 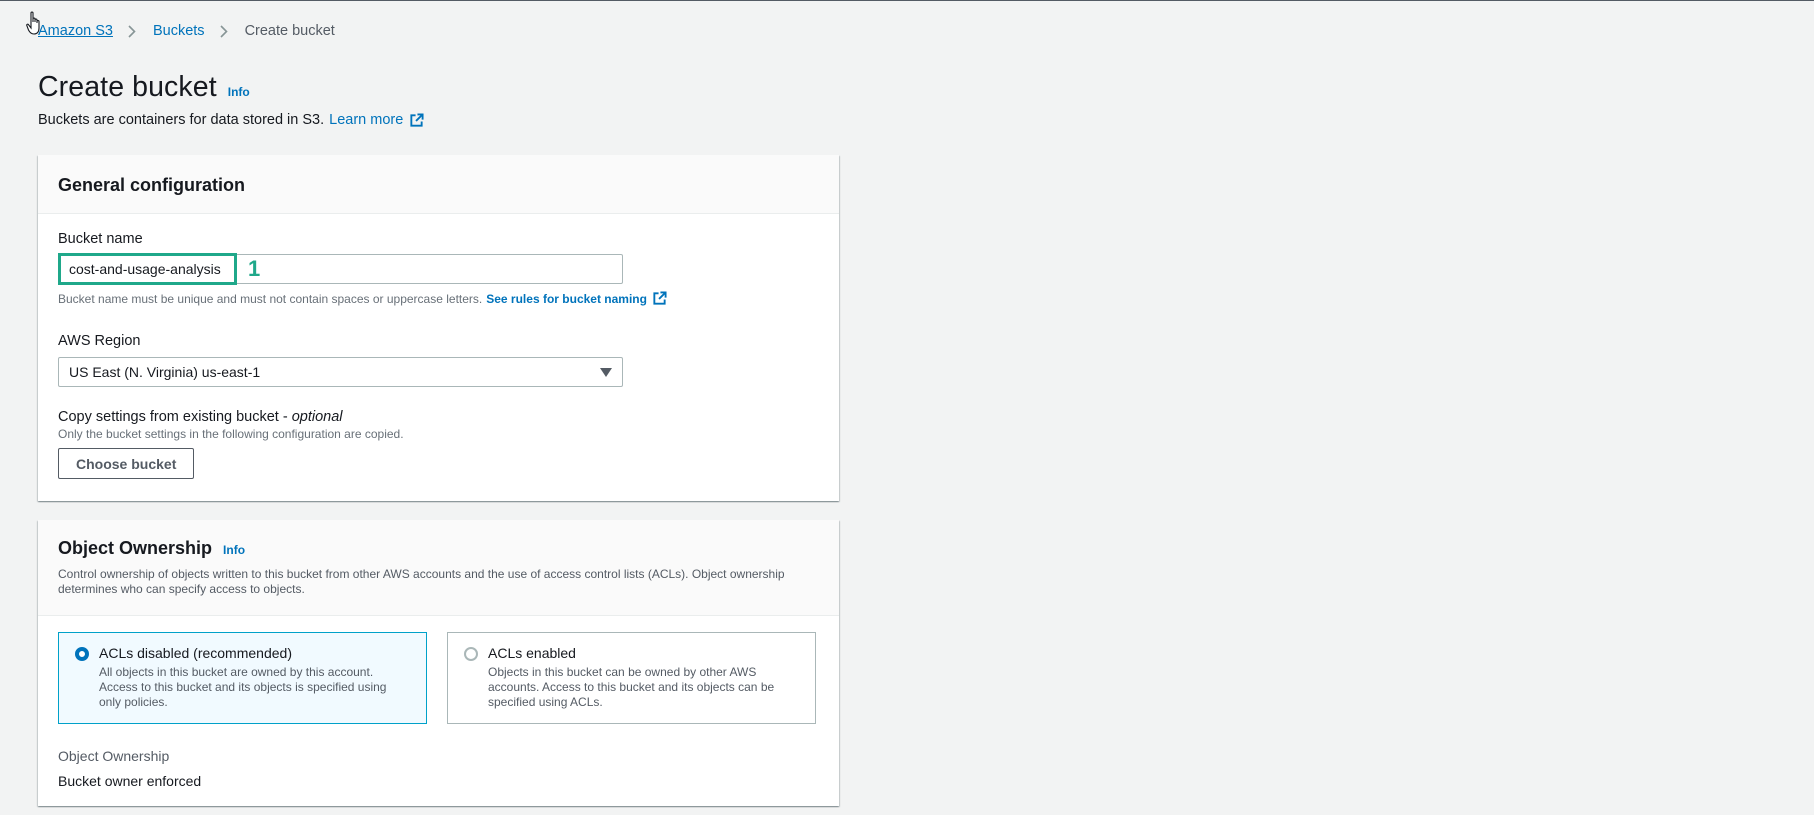 What do you see at coordinates (135, 548) in the screenshot?
I see `object-ownership-title: Object Ownership` at bounding box center [135, 548].